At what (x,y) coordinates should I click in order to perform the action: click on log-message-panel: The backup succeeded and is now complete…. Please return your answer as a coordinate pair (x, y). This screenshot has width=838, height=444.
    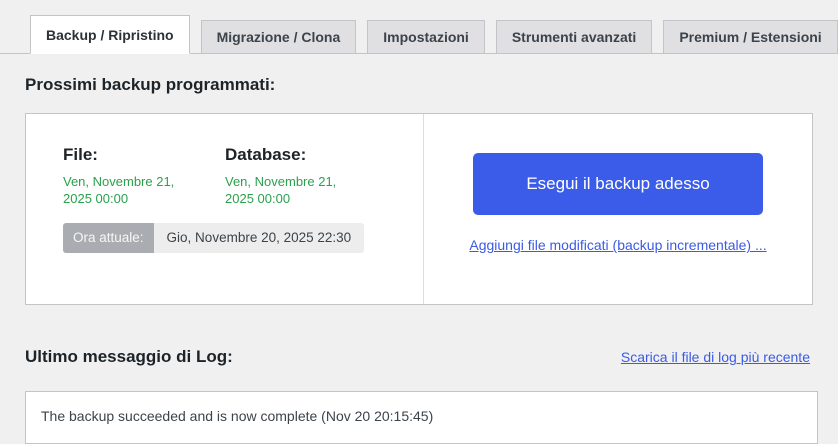
    Looking at the image, I should click on (421, 417).